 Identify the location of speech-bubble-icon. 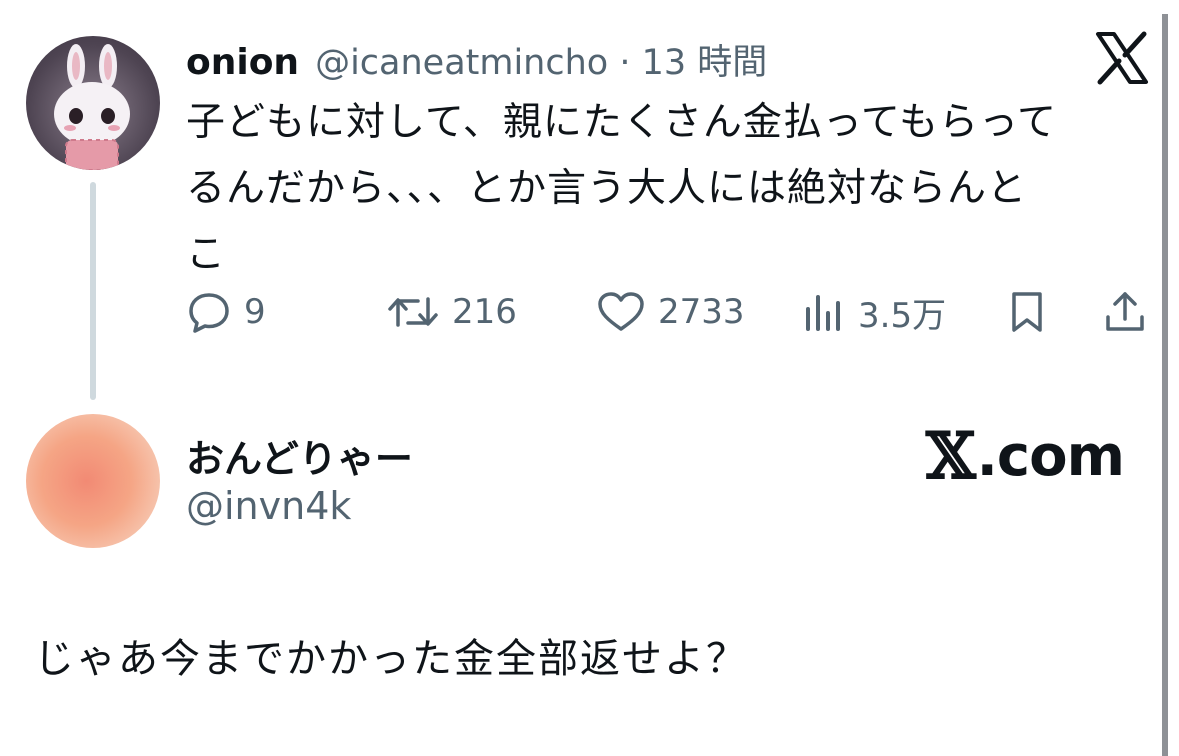
(209, 313).